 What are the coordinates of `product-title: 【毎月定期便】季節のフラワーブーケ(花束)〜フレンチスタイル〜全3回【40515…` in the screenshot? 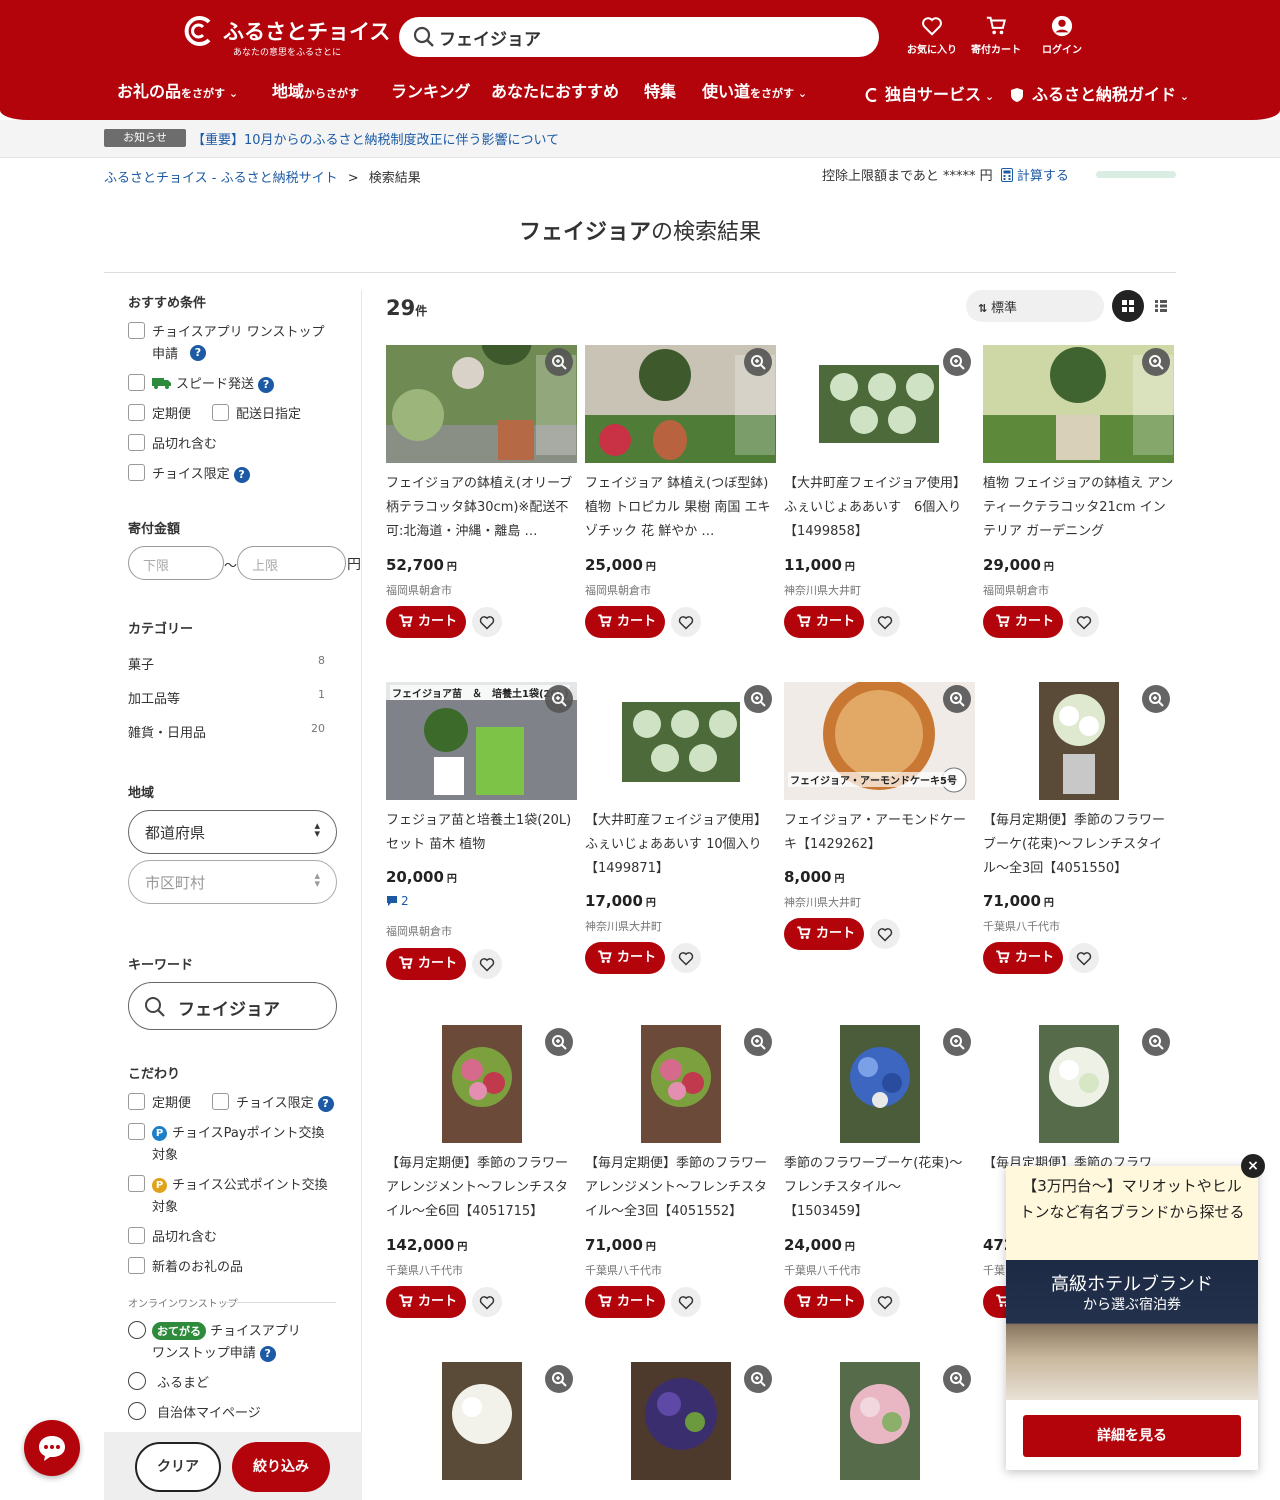 It's located at (1078, 846).